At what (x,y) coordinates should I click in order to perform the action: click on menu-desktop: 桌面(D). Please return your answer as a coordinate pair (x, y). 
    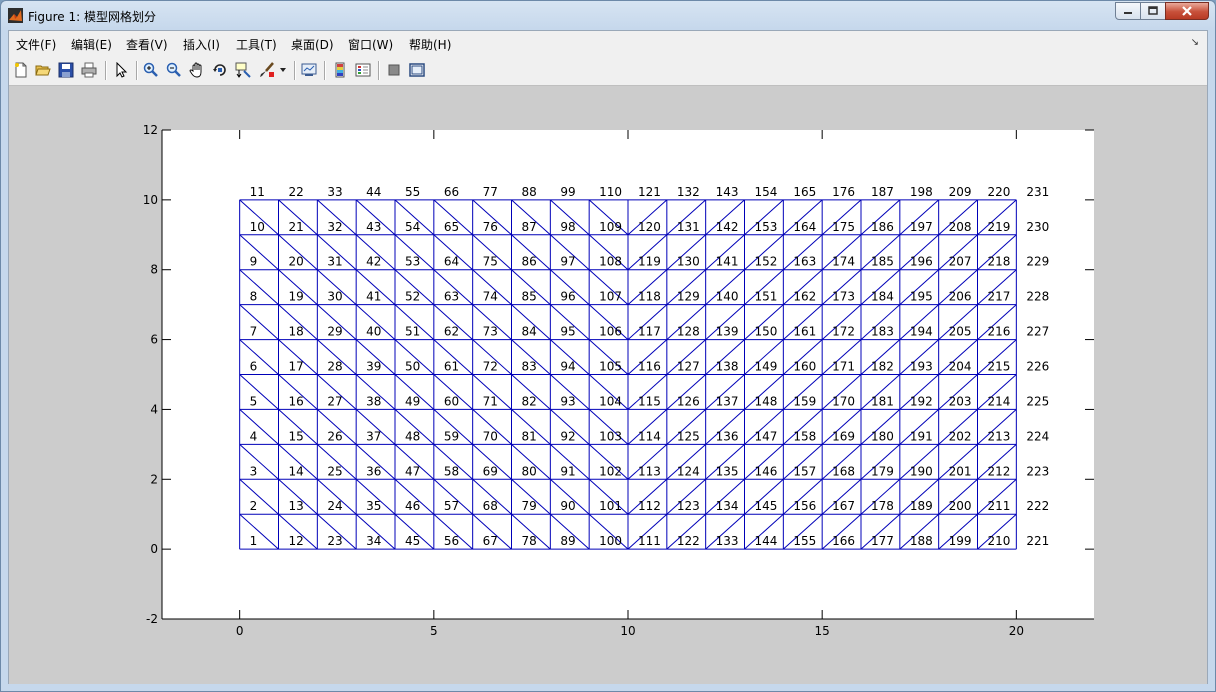
    Looking at the image, I should click on (312, 44).